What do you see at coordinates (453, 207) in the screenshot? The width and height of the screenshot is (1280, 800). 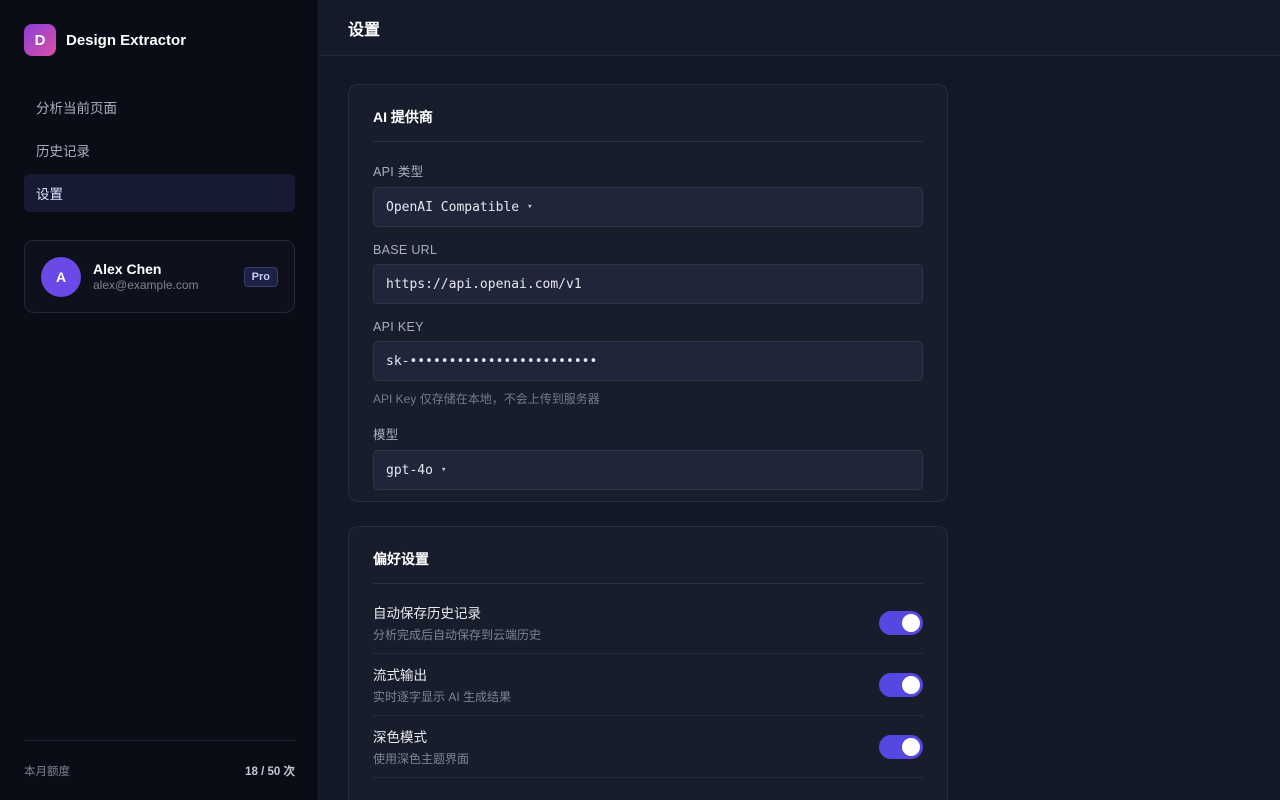 I see `api-type-value: OpenAI Compatible` at bounding box center [453, 207].